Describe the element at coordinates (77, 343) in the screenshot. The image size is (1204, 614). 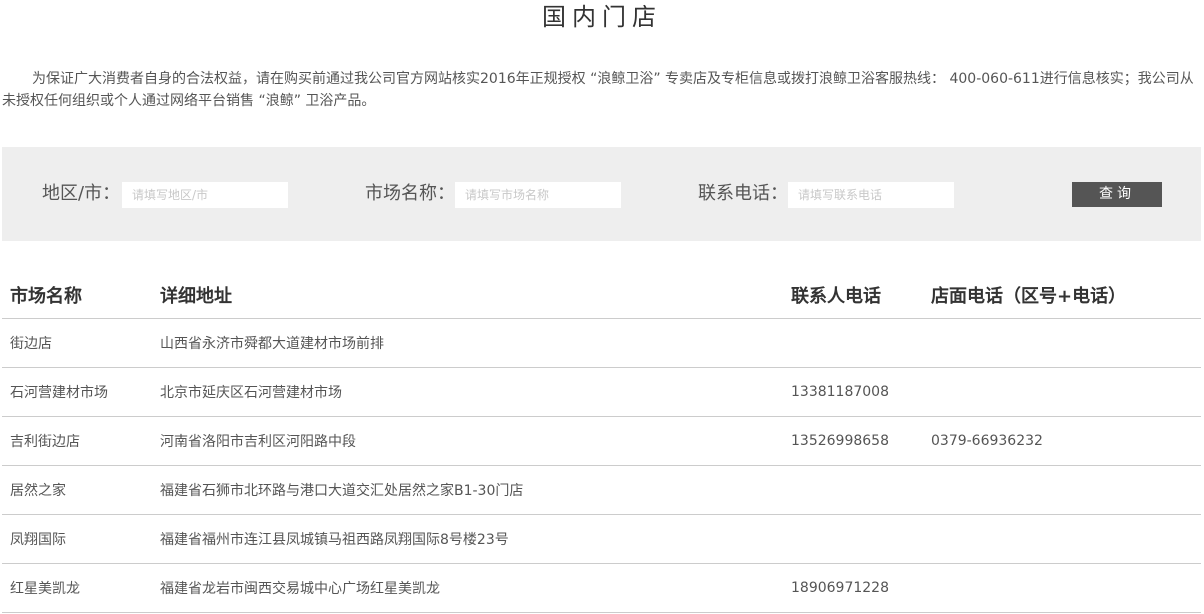
I see `market-name-cell: 街边店` at that location.